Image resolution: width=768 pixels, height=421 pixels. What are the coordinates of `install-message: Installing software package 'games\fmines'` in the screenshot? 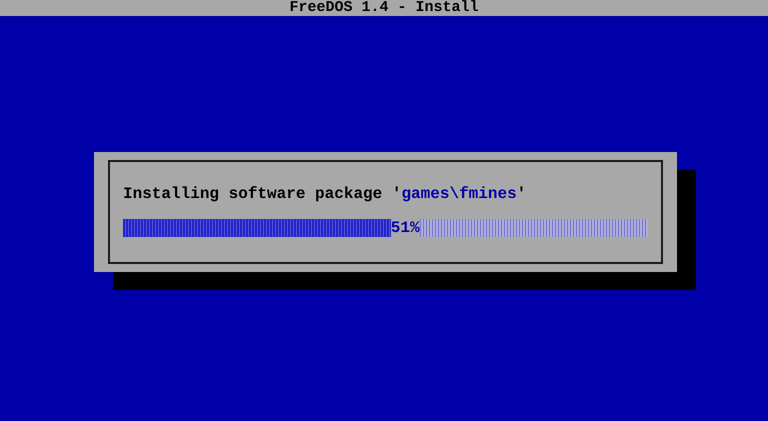 It's located at (324, 194).